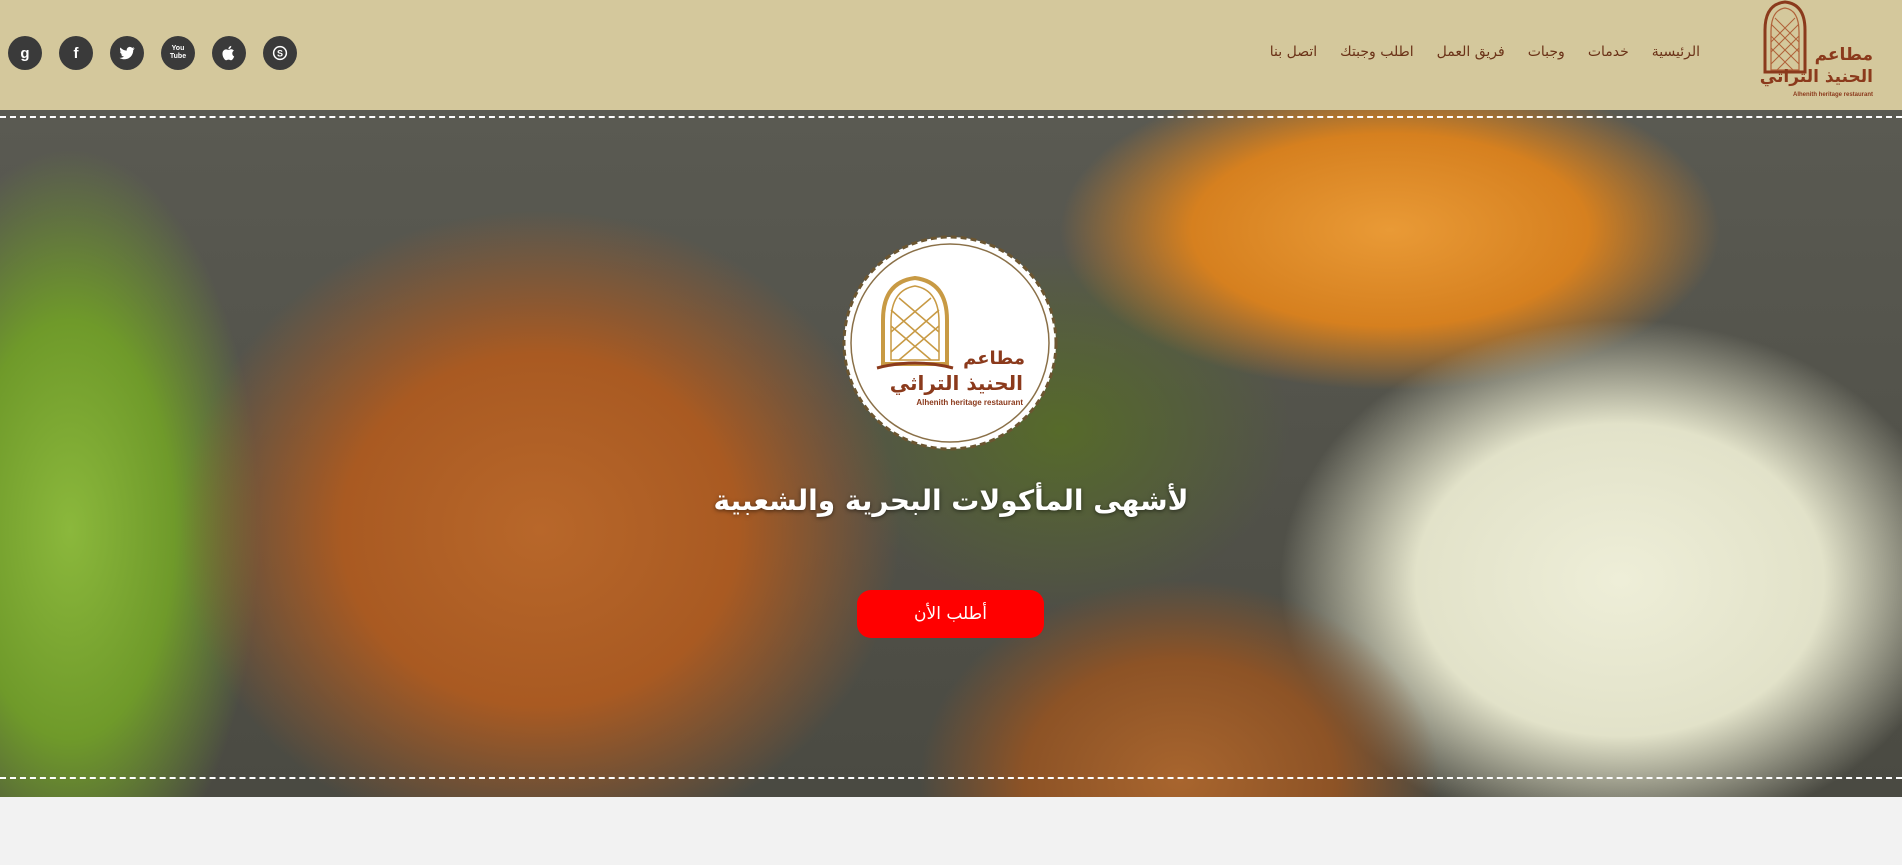 This screenshot has width=1902, height=865. What do you see at coordinates (76, 53) in the screenshot?
I see `facebook-icon: f` at bounding box center [76, 53].